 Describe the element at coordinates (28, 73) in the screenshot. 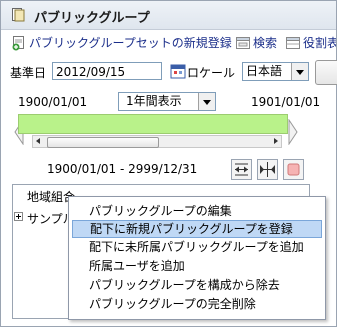

I see `base-date-label: 基準日` at that location.